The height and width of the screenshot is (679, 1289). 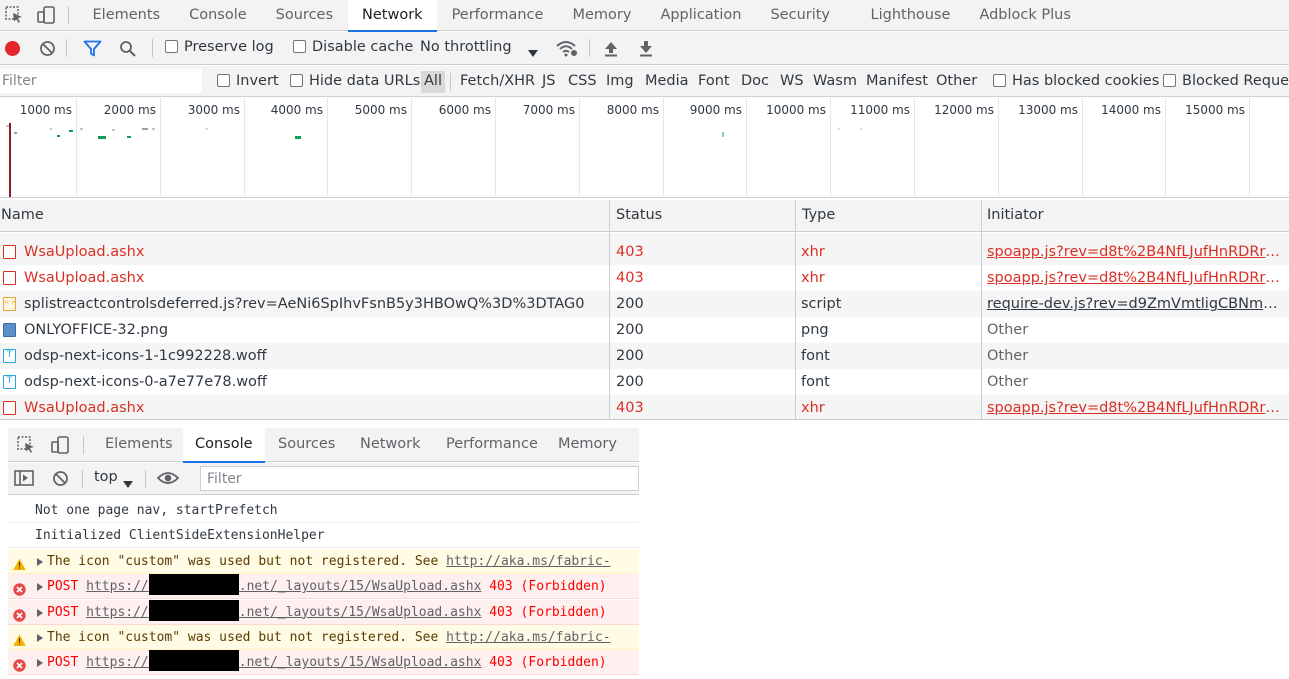 I want to click on tab-adblock-plus: Adblock Plus, so click(x=1025, y=15).